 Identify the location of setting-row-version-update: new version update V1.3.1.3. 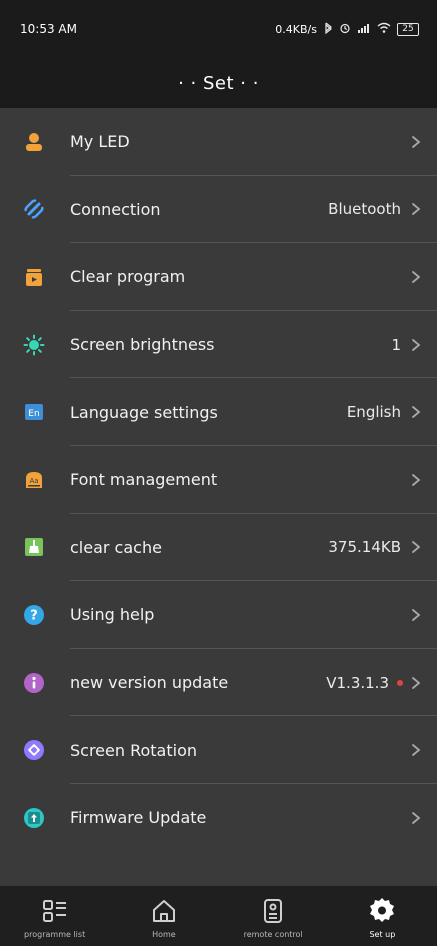
(218, 683).